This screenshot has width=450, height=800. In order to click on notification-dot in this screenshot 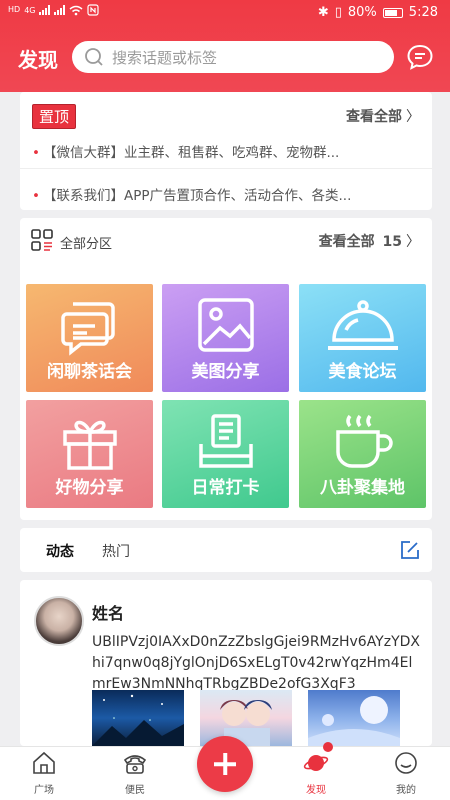, I will do `click(328, 747)`.